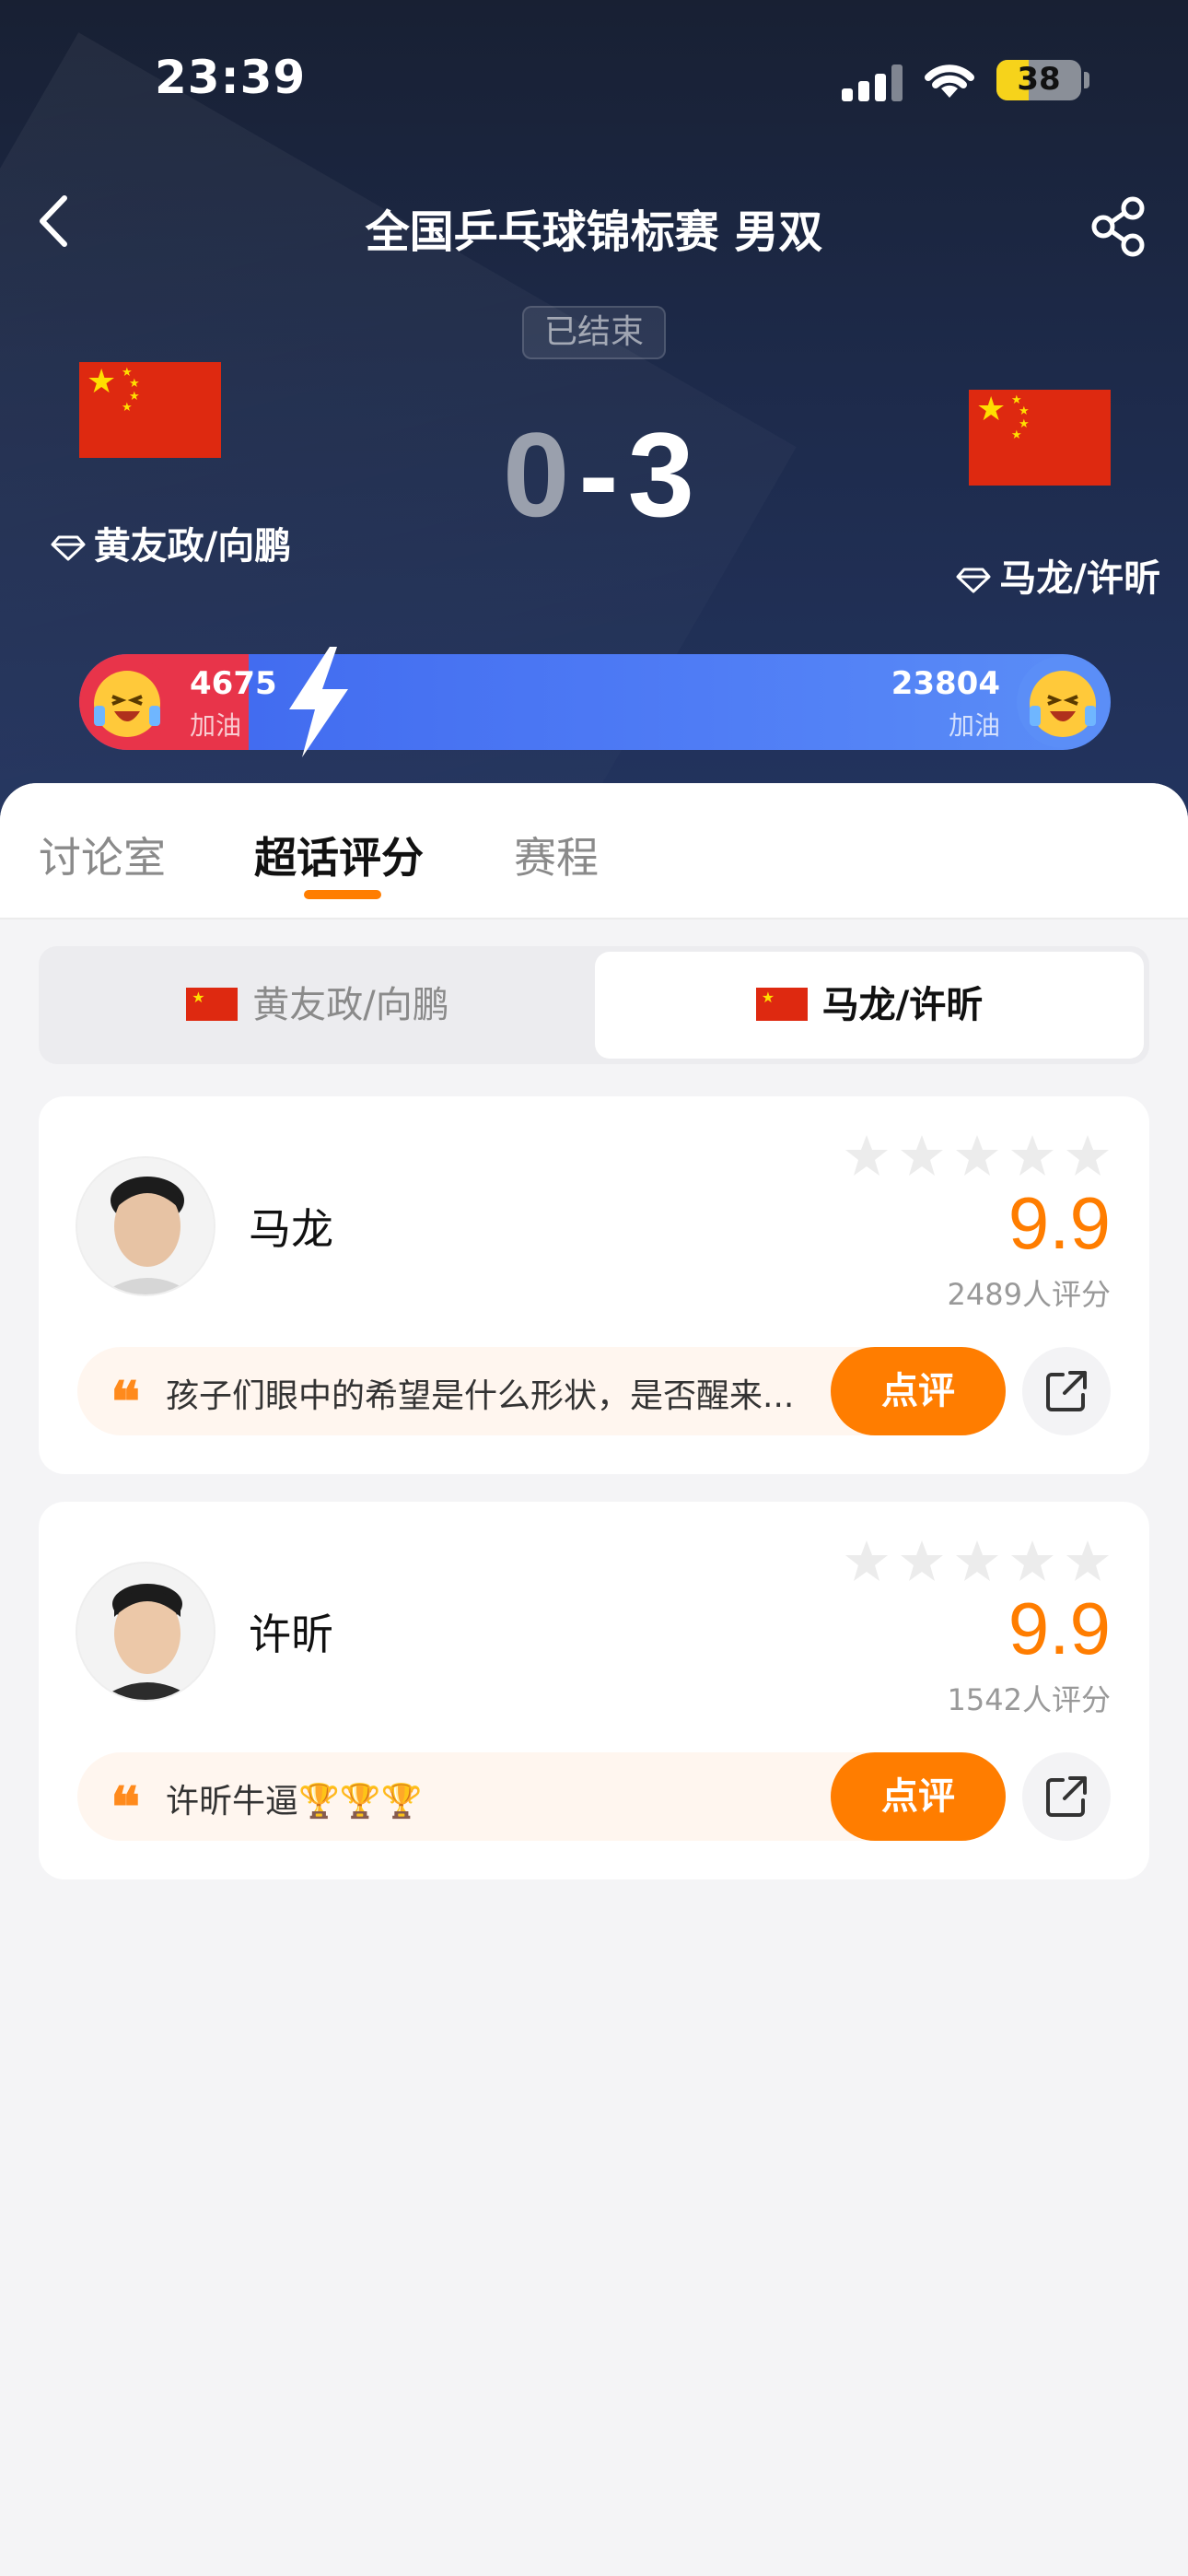 Image resolution: width=1188 pixels, height=2576 pixels. What do you see at coordinates (1086, 80) in the screenshot?
I see `battery-tip` at bounding box center [1086, 80].